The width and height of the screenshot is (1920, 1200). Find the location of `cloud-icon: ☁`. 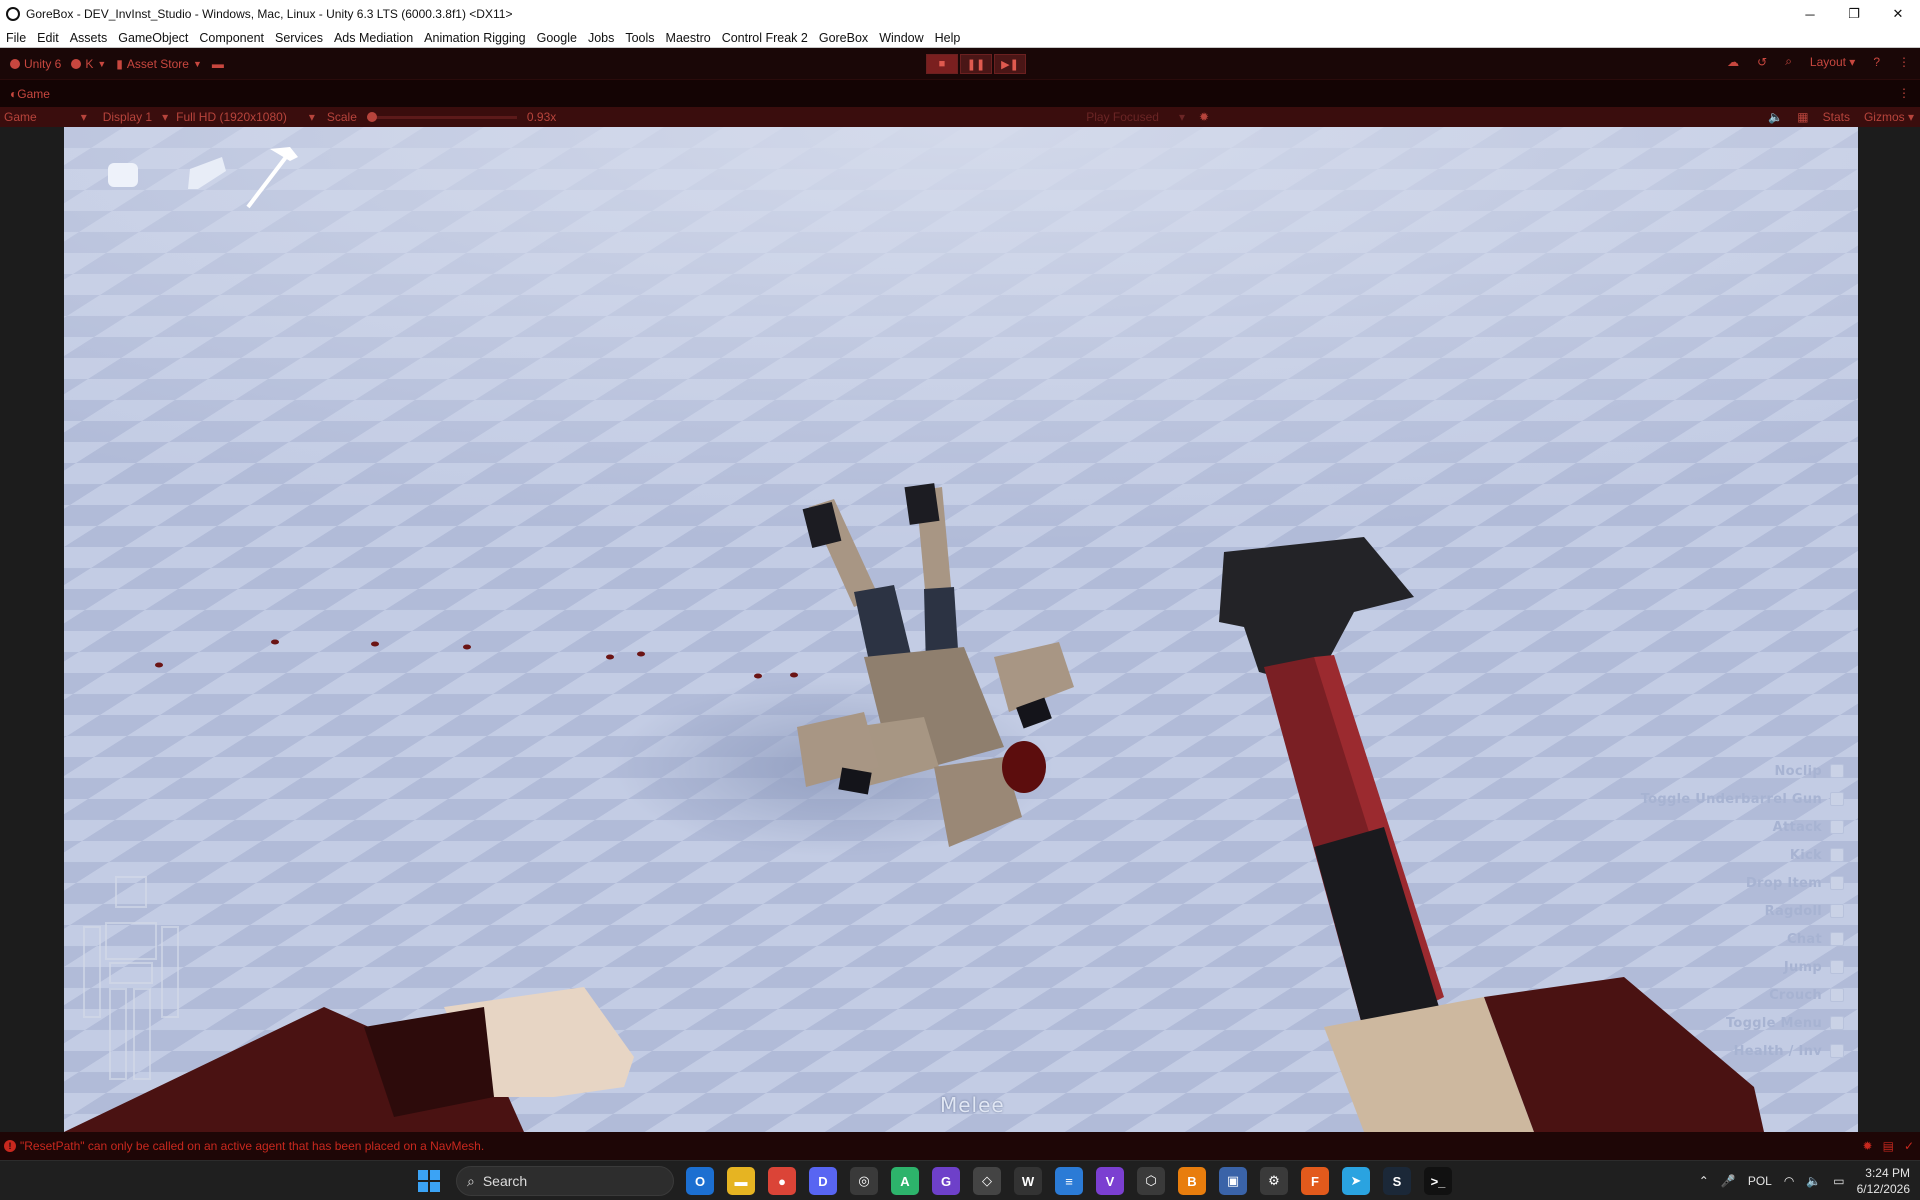

cloud-icon: ☁ is located at coordinates (1733, 62).